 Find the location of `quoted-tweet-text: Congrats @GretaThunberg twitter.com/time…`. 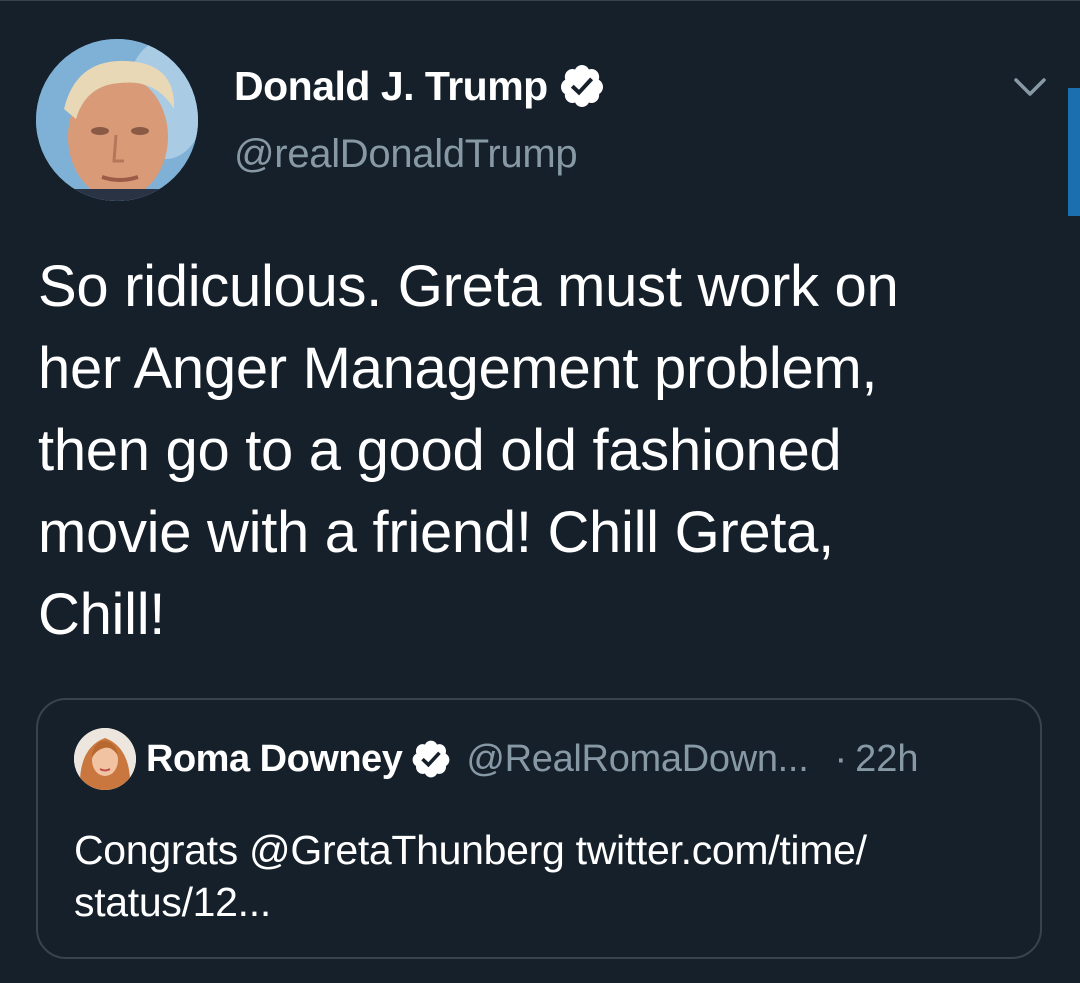

quoted-tweet-text: Congrats @GretaThunberg twitter.com/time… is located at coordinates (470, 876).